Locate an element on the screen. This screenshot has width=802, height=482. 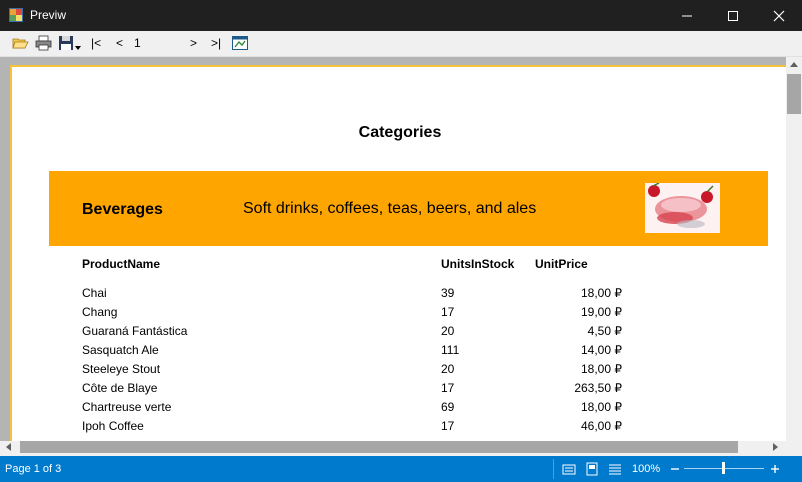
export-button is located at coordinates (240, 43).